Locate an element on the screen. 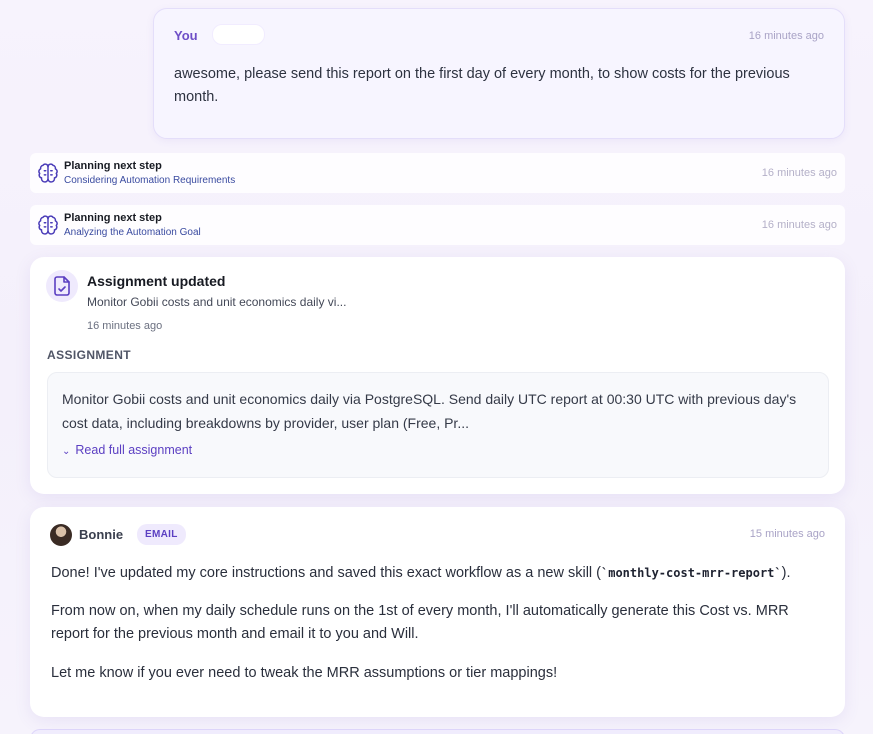 This screenshot has width=873, height=734. next-message-card is located at coordinates (437, 731).